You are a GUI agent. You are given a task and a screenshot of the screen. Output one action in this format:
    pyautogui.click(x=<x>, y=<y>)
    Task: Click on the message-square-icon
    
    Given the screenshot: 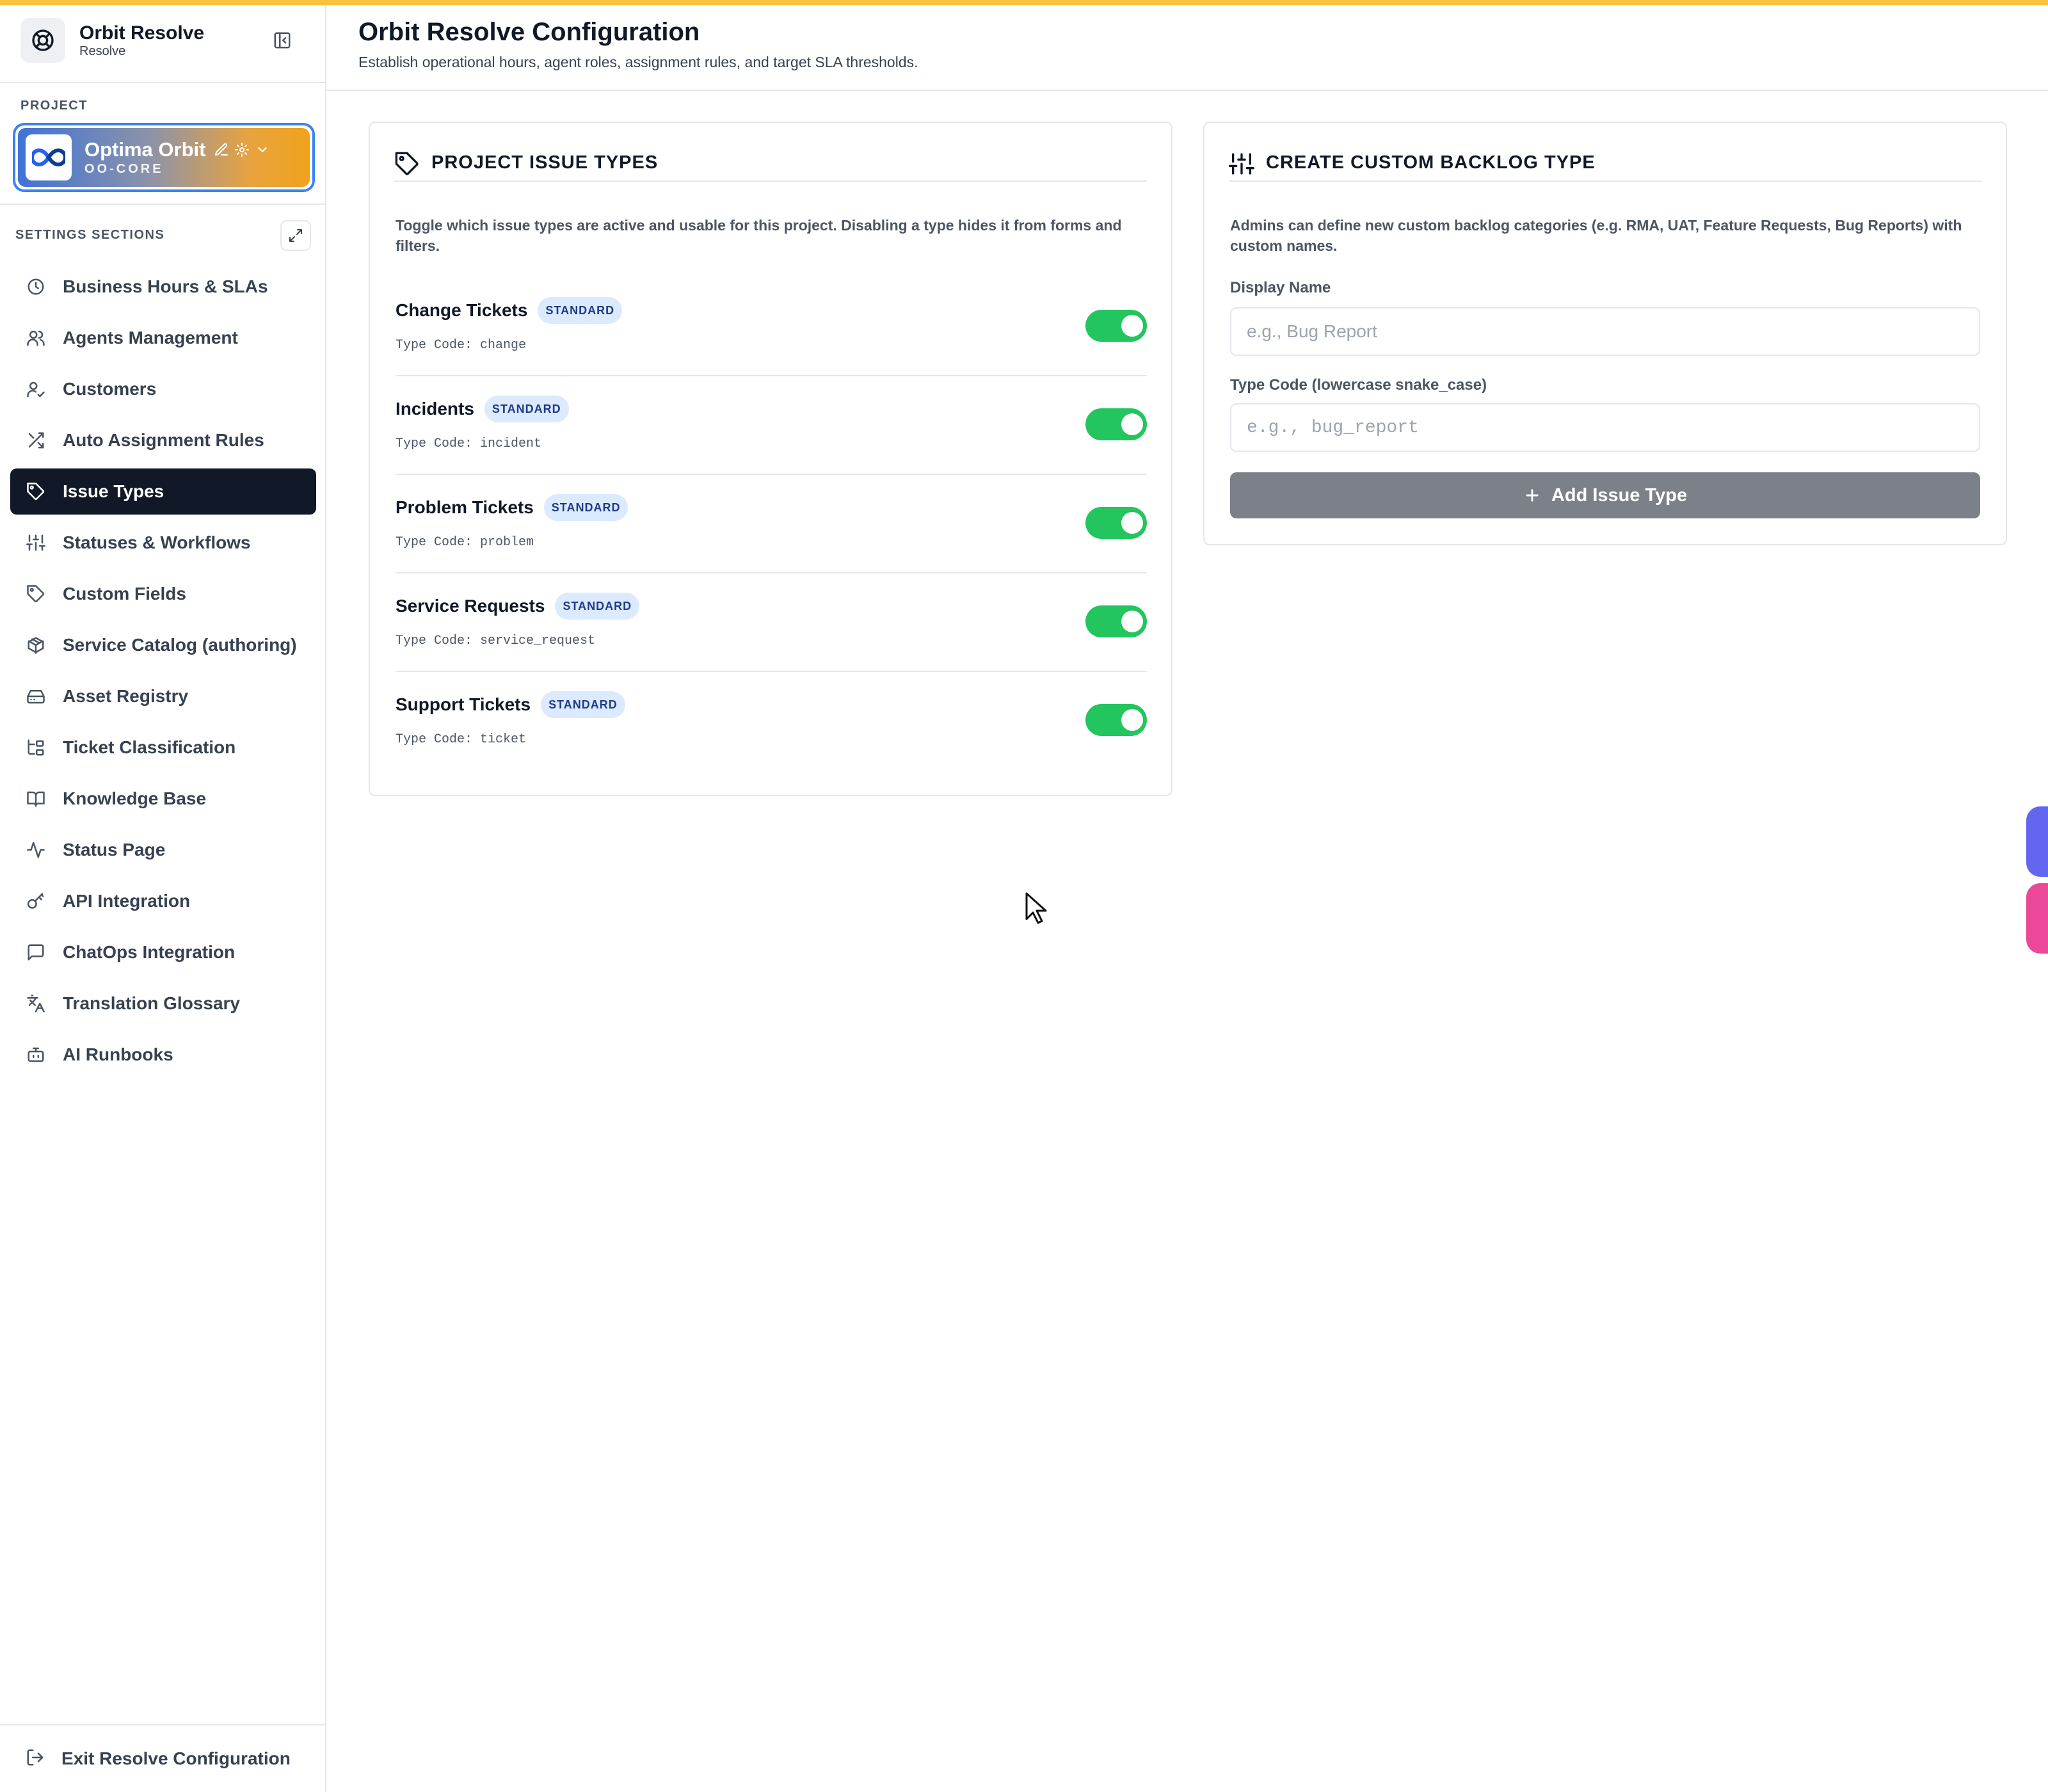 What is the action you would take?
    pyautogui.click(x=36, y=952)
    